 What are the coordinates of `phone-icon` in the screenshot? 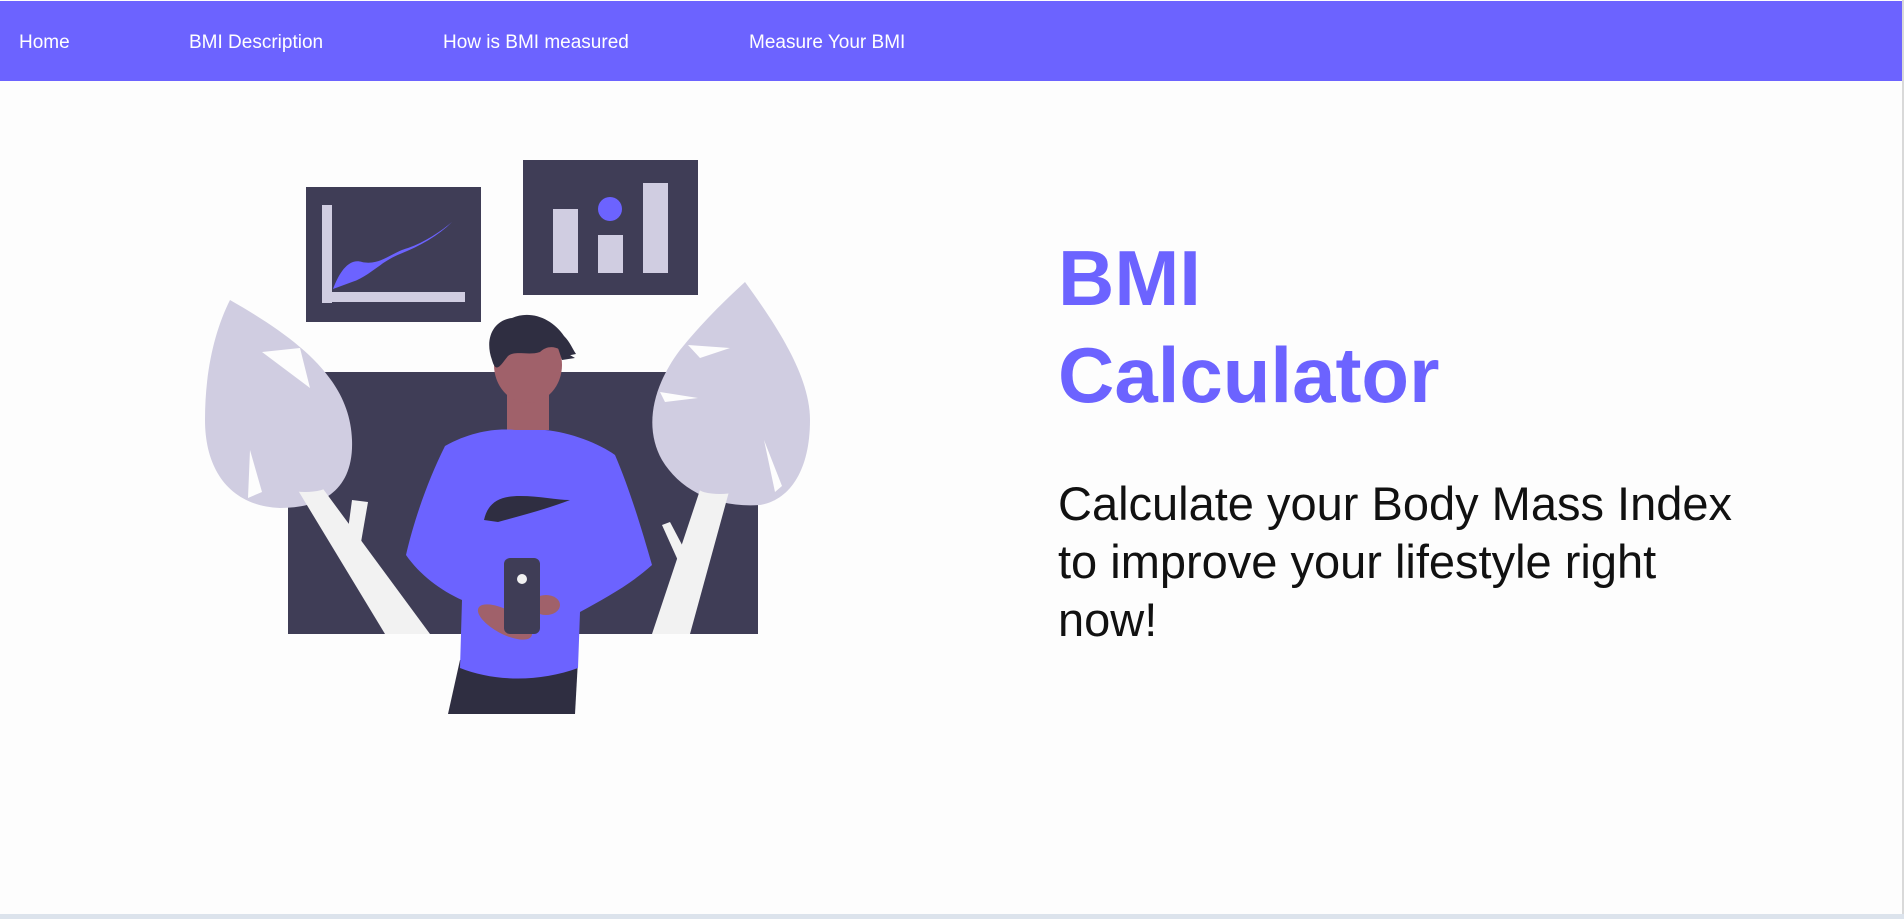 It's located at (522, 596).